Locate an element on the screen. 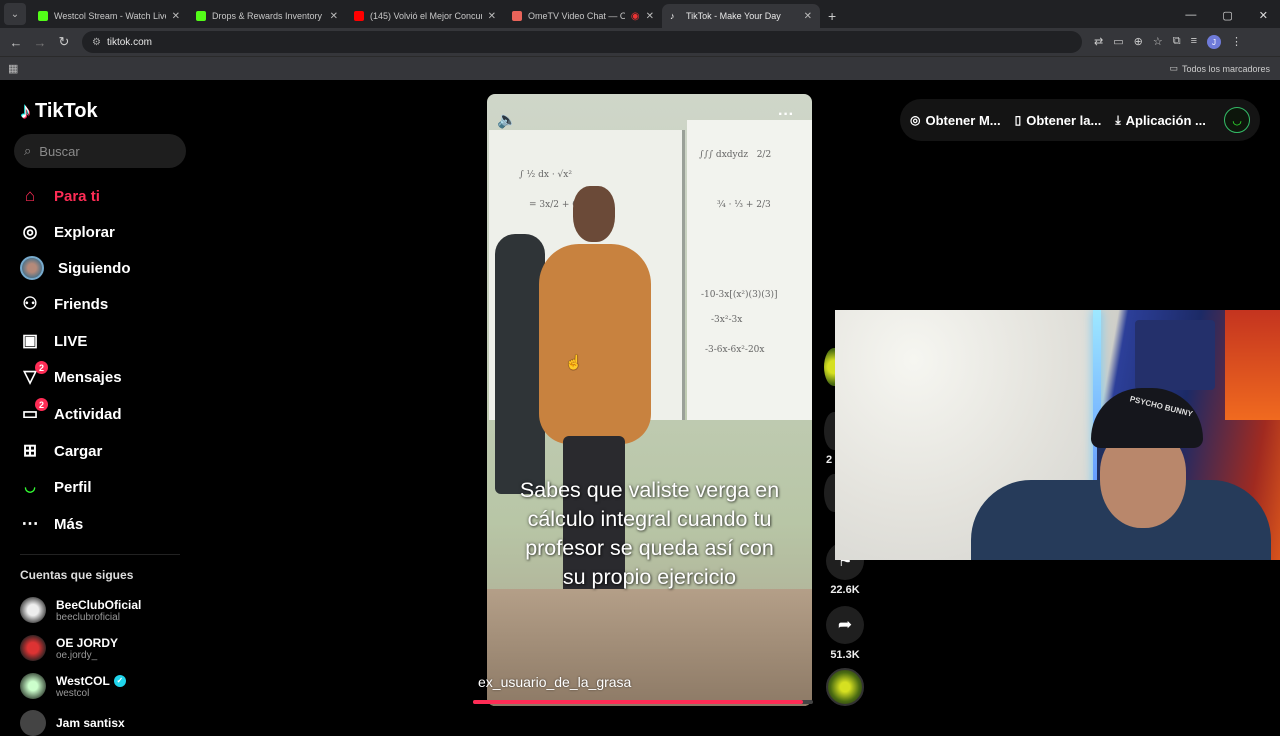 The height and width of the screenshot is (736, 1280). new-tab-icon: + is located at coordinates (832, 18).